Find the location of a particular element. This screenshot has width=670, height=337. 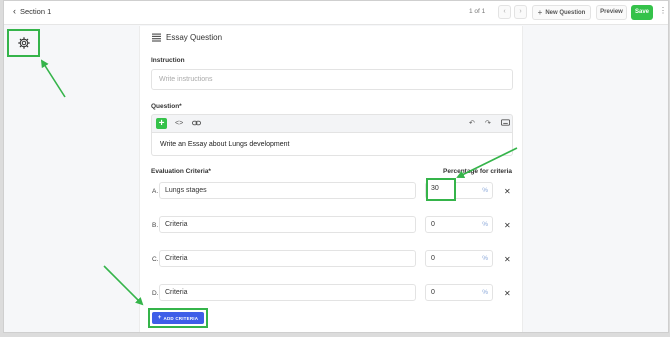

percentage-value-highlight: 30 is located at coordinates (441, 189).